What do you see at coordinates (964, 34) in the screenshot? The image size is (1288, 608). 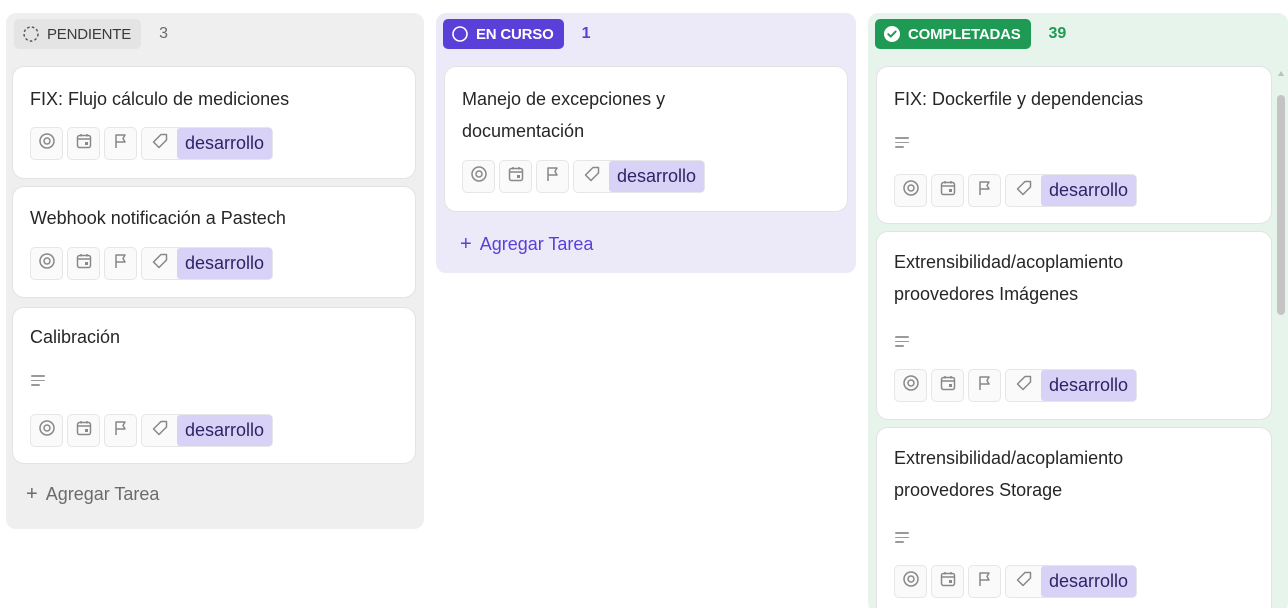 I see `status-label-completed: COMPLETADAS` at bounding box center [964, 34].